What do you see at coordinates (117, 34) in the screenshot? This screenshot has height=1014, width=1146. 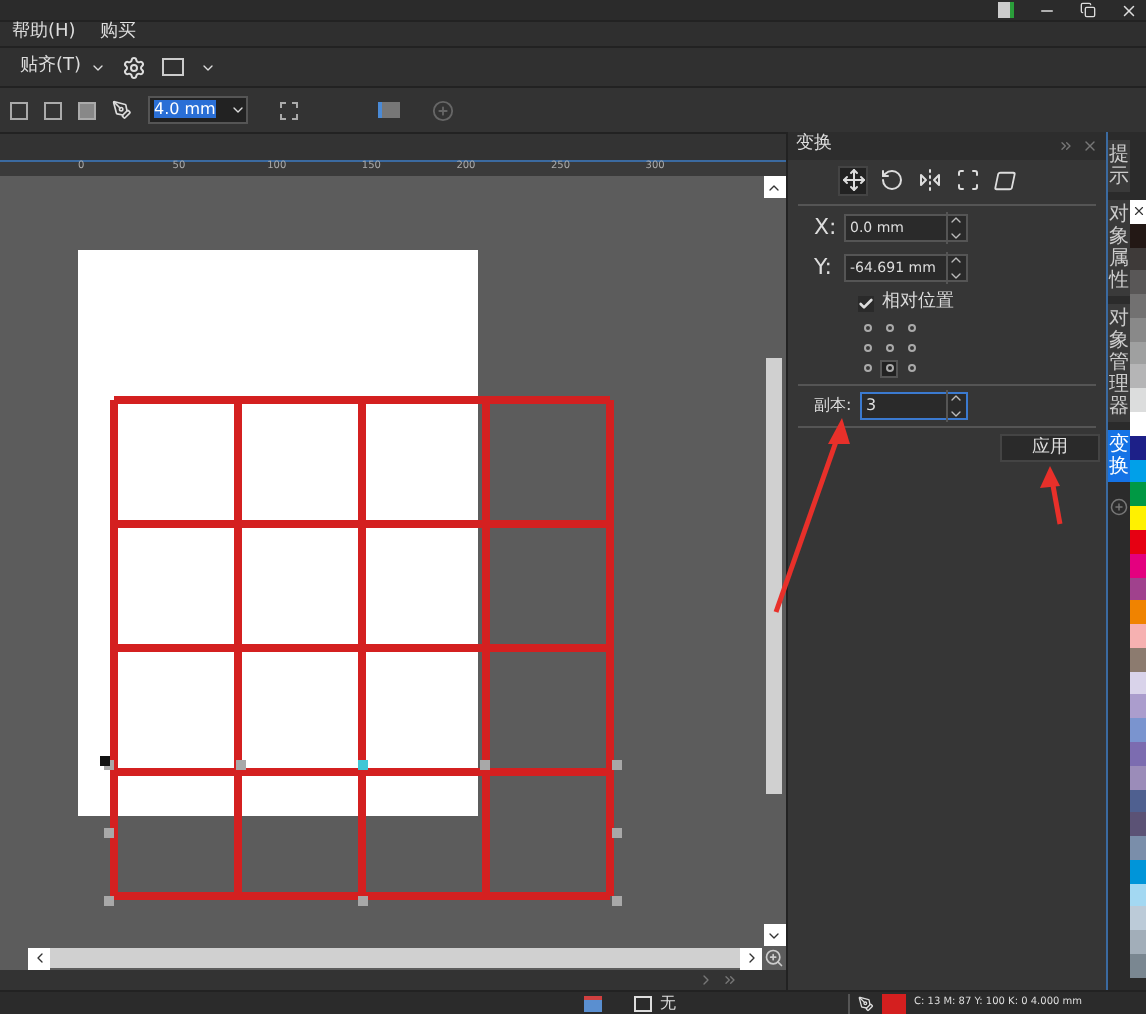 I see `menu-item: 购买` at bounding box center [117, 34].